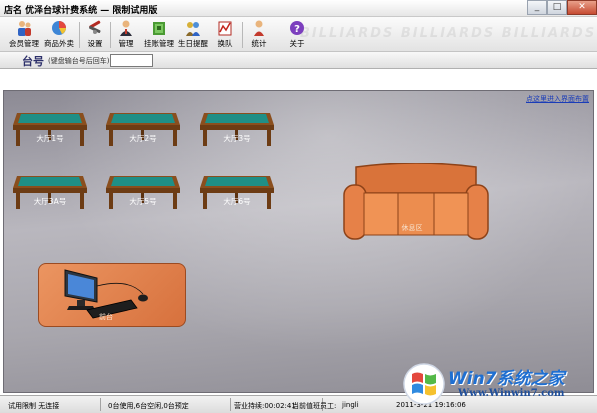 Image resolution: width=597 pixels, height=413 pixels. What do you see at coordinates (24, 28) in the screenshot?
I see `members-icon` at bounding box center [24, 28].